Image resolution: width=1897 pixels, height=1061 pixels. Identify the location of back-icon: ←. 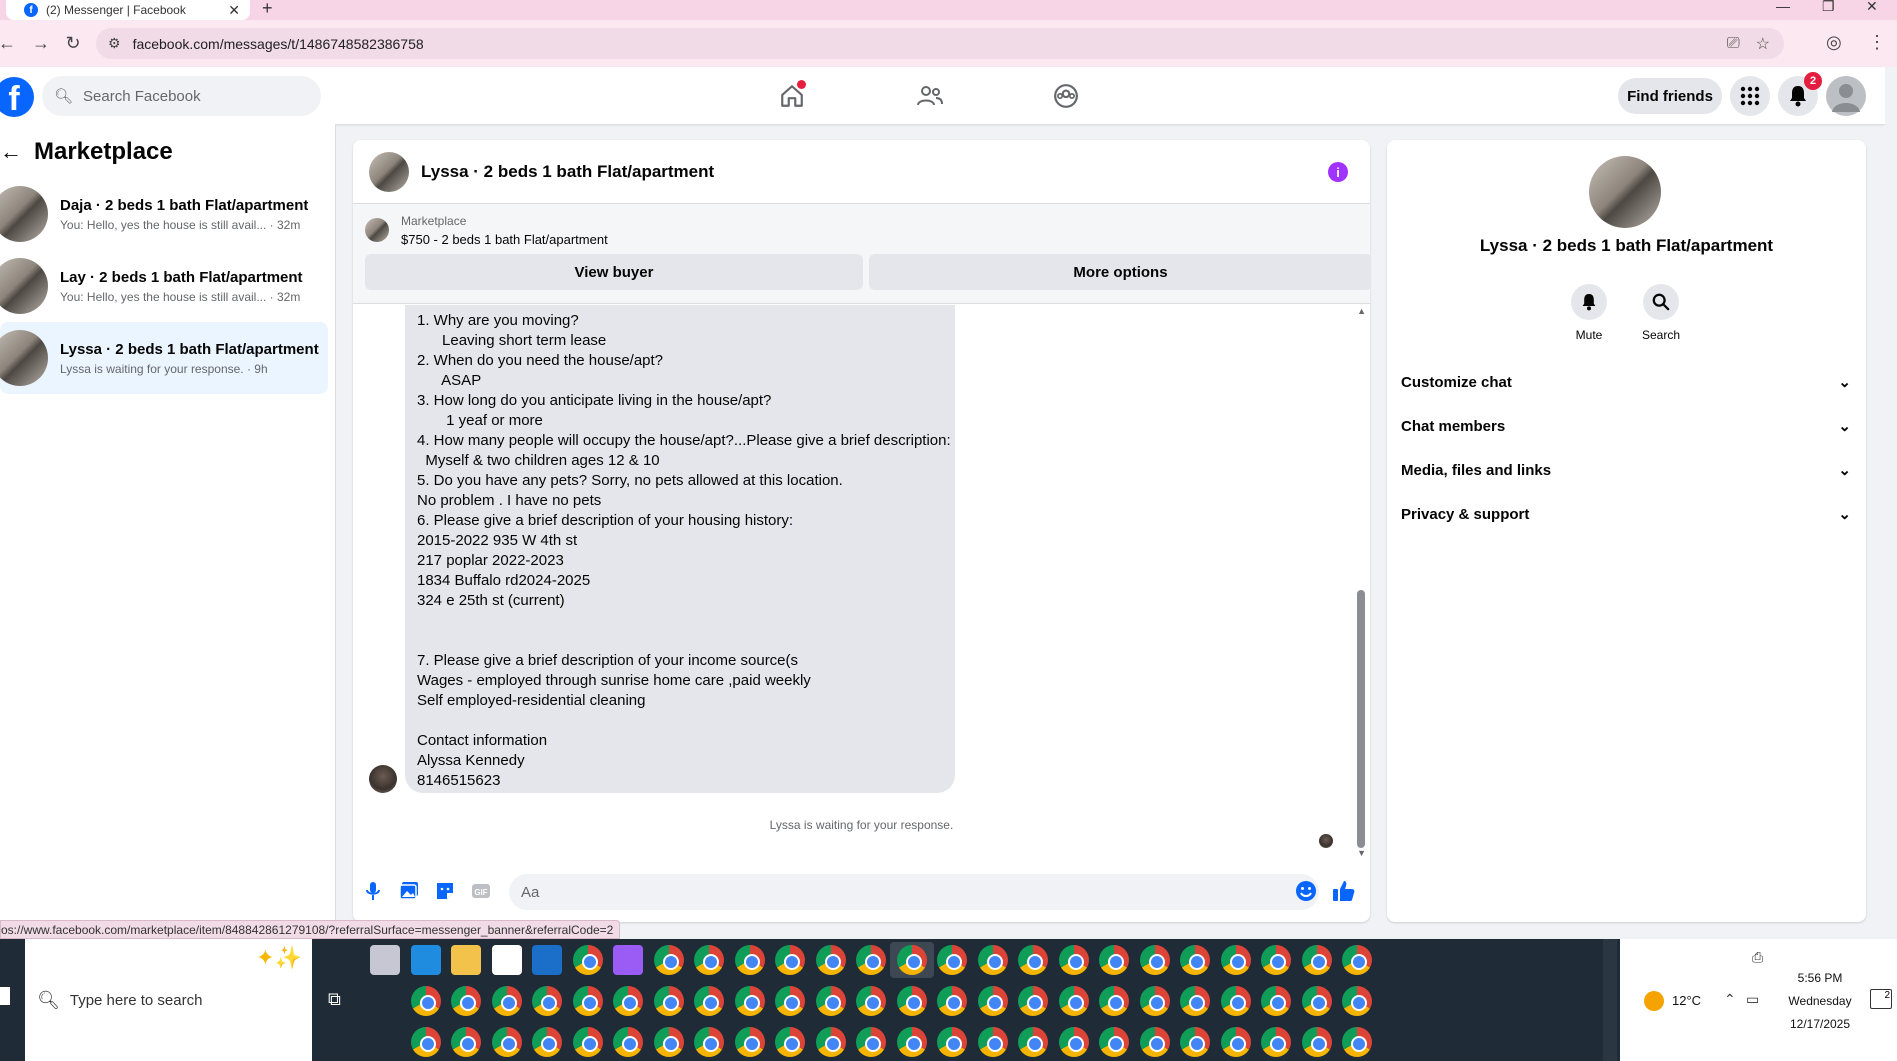
(10, 43).